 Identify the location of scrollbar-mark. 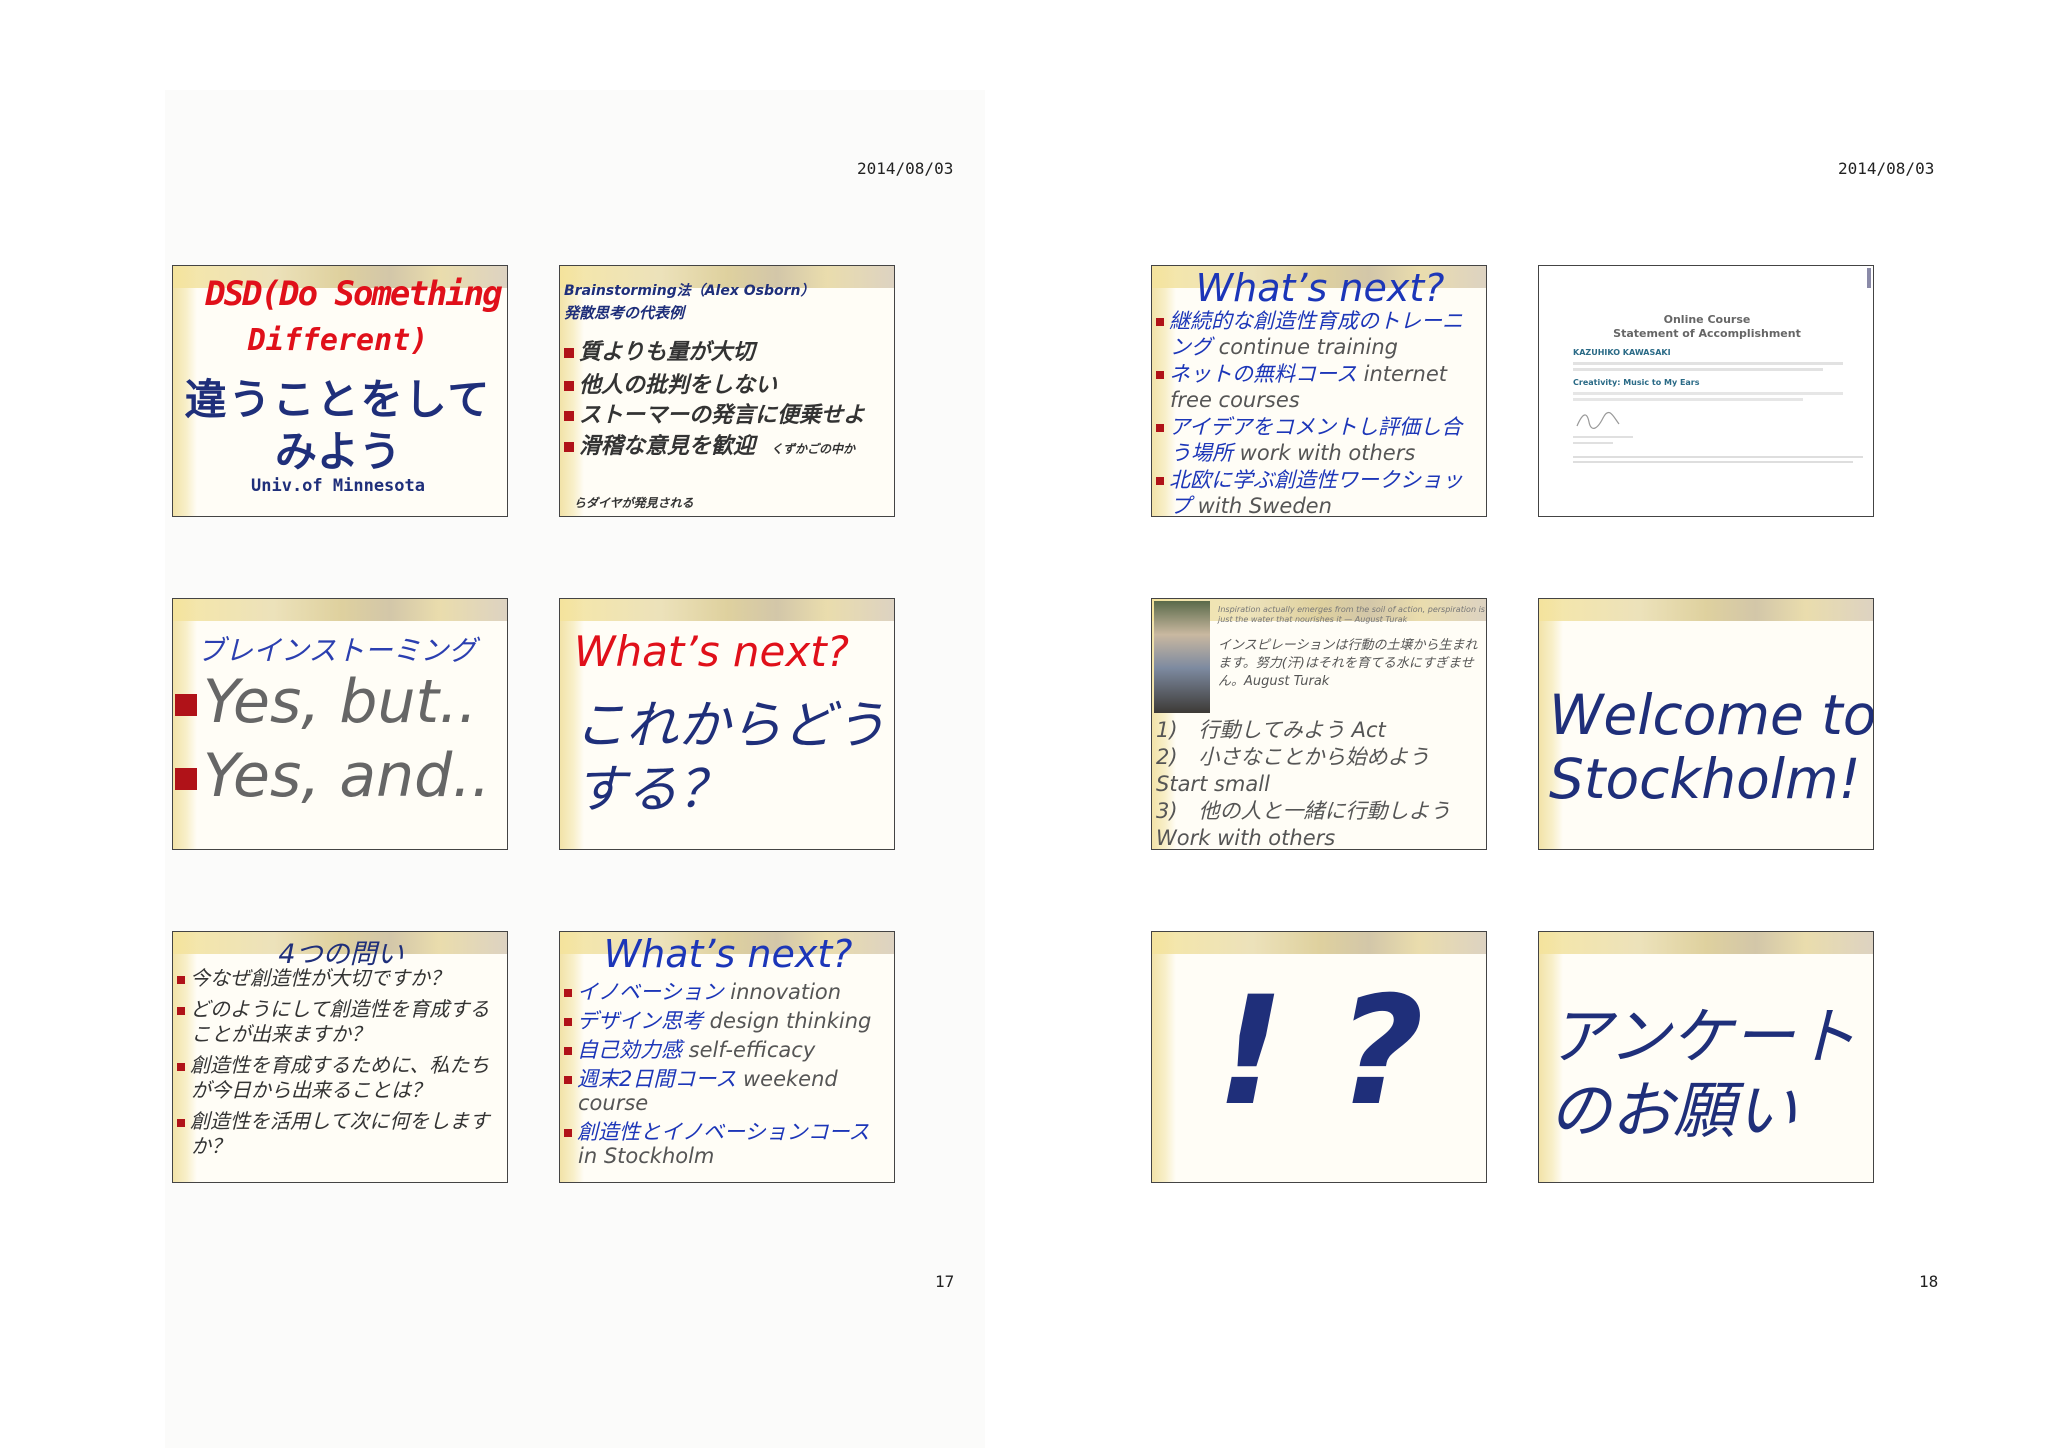
(1869, 278).